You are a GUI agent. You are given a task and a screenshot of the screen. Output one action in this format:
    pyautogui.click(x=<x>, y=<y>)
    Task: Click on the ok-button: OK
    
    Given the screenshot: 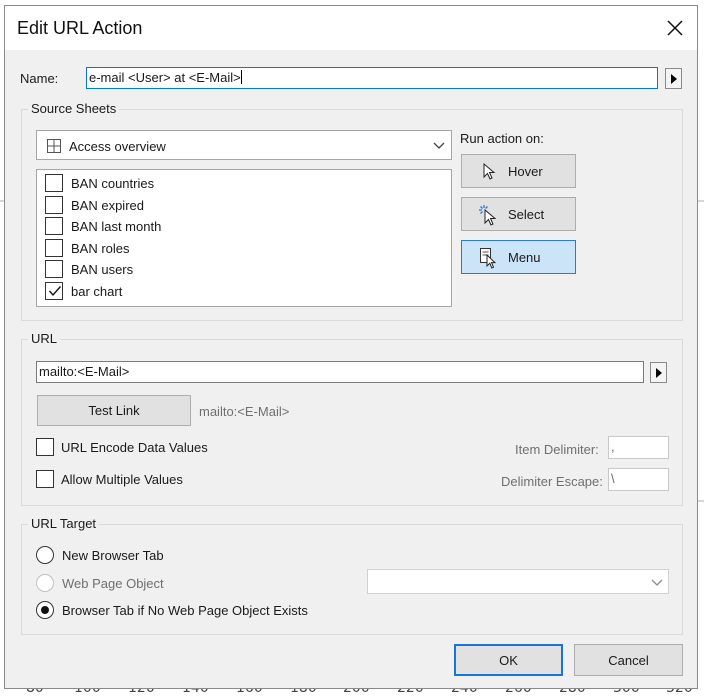 What is the action you would take?
    pyautogui.click(x=508, y=660)
    